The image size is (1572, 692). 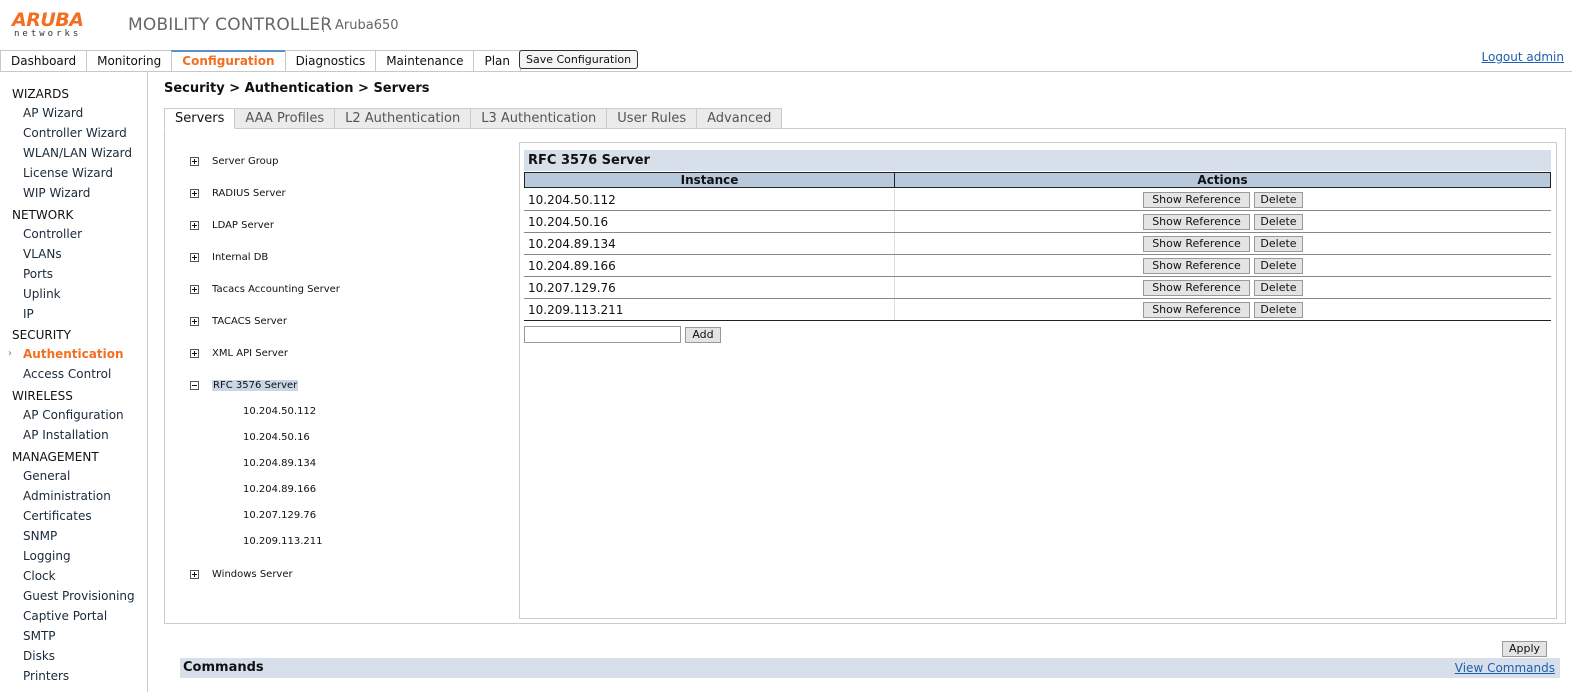 I want to click on sidebar-item-administration: Administration, so click(x=67, y=496).